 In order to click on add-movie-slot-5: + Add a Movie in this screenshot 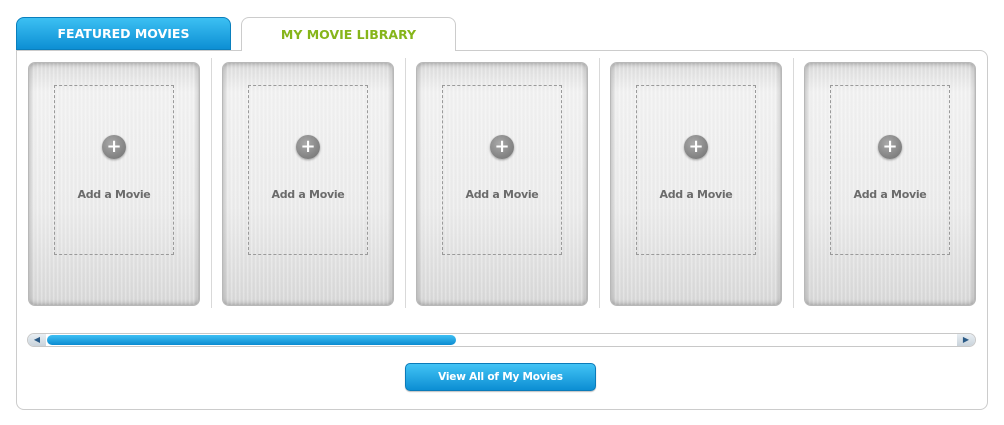, I will do `click(890, 184)`.